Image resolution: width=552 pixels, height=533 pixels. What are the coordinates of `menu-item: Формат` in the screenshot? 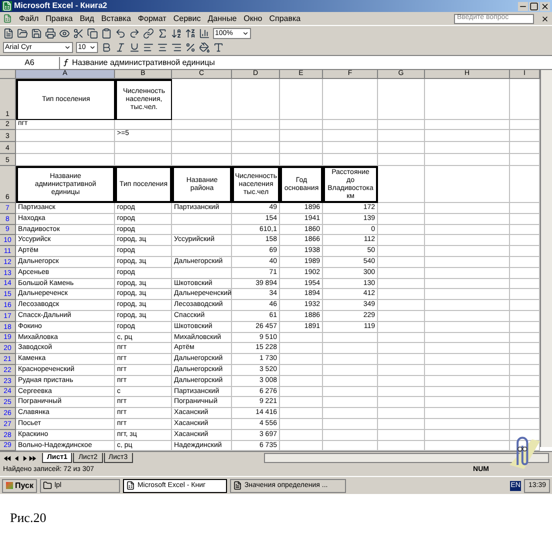 It's located at (152, 19).